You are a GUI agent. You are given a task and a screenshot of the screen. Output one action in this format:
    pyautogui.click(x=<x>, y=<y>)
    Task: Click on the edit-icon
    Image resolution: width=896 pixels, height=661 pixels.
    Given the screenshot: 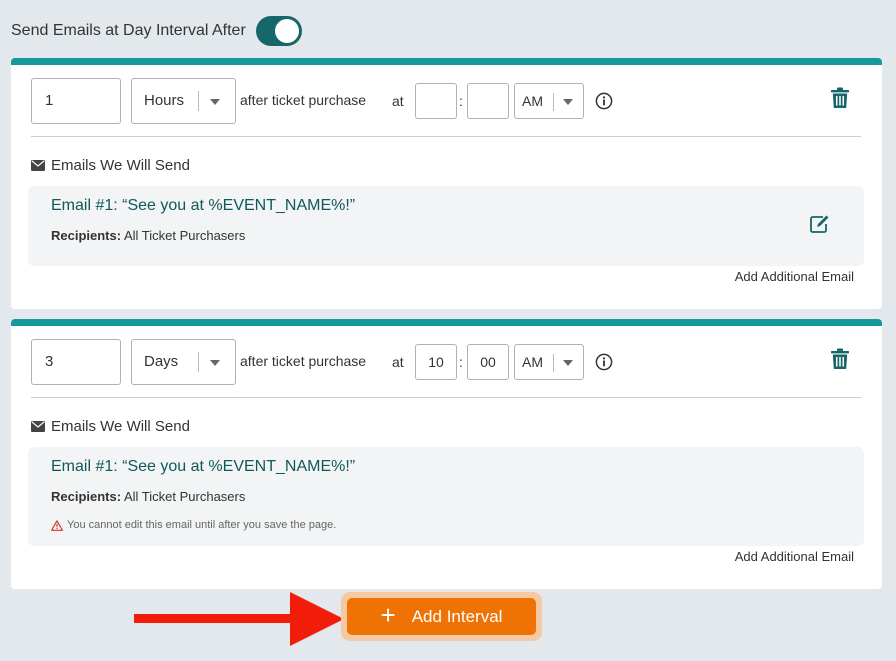 What is the action you would take?
    pyautogui.click(x=819, y=224)
    